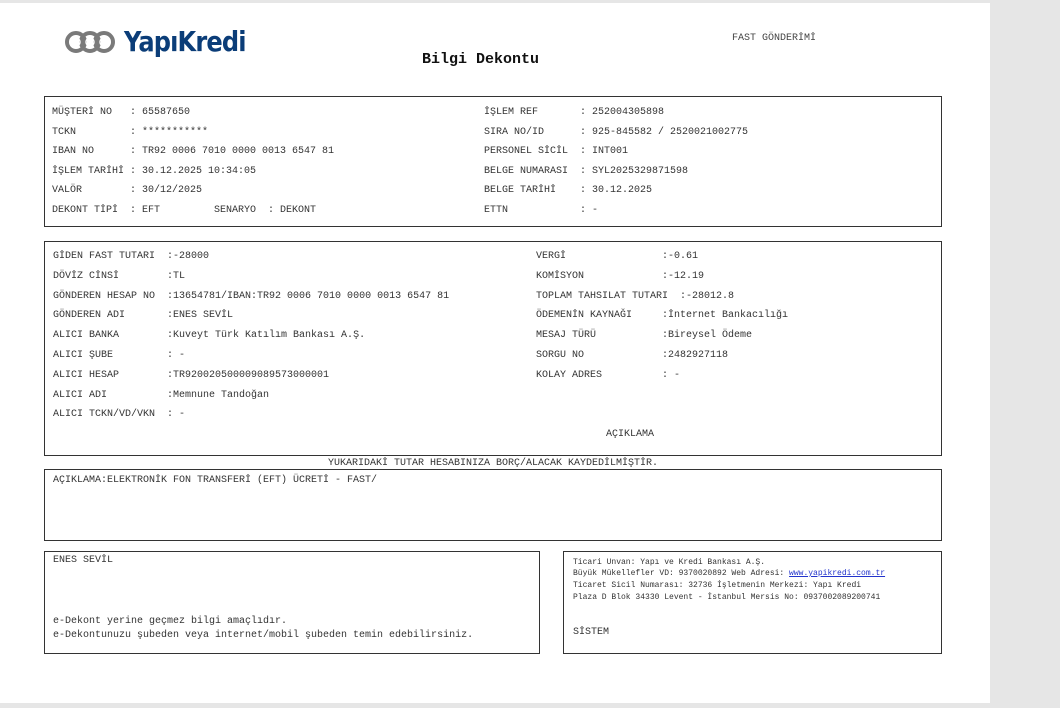 The width and height of the screenshot is (1060, 708). Describe the element at coordinates (596, 336) in the screenshot. I see `transfer-field-label: MESAJ TÜRÜ` at that location.